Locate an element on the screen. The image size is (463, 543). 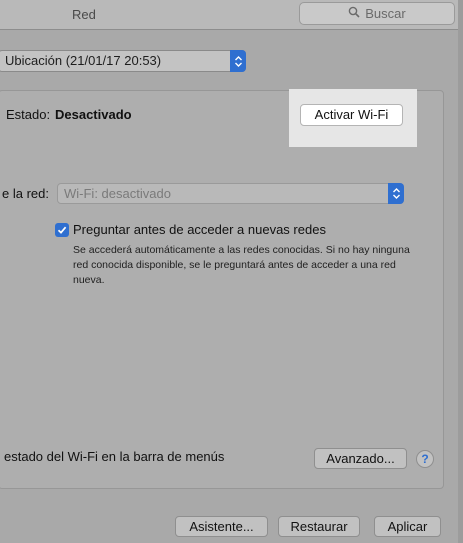
apply-button: Aplicar is located at coordinates (407, 526).